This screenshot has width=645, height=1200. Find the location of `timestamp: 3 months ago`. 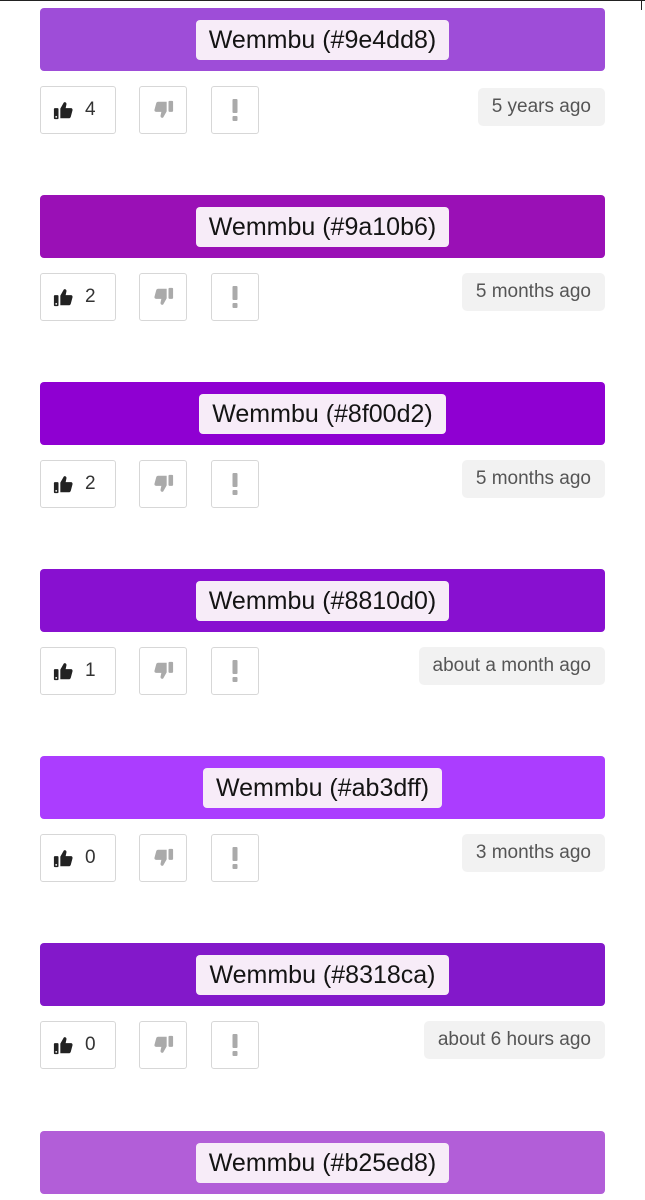

timestamp: 3 months ago is located at coordinates (533, 853).